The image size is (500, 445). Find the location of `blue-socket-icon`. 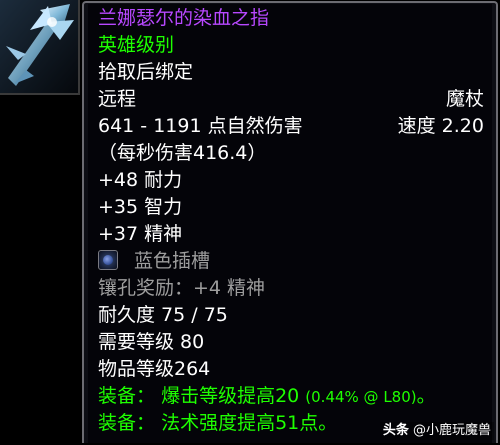

blue-socket-icon is located at coordinates (108, 260).